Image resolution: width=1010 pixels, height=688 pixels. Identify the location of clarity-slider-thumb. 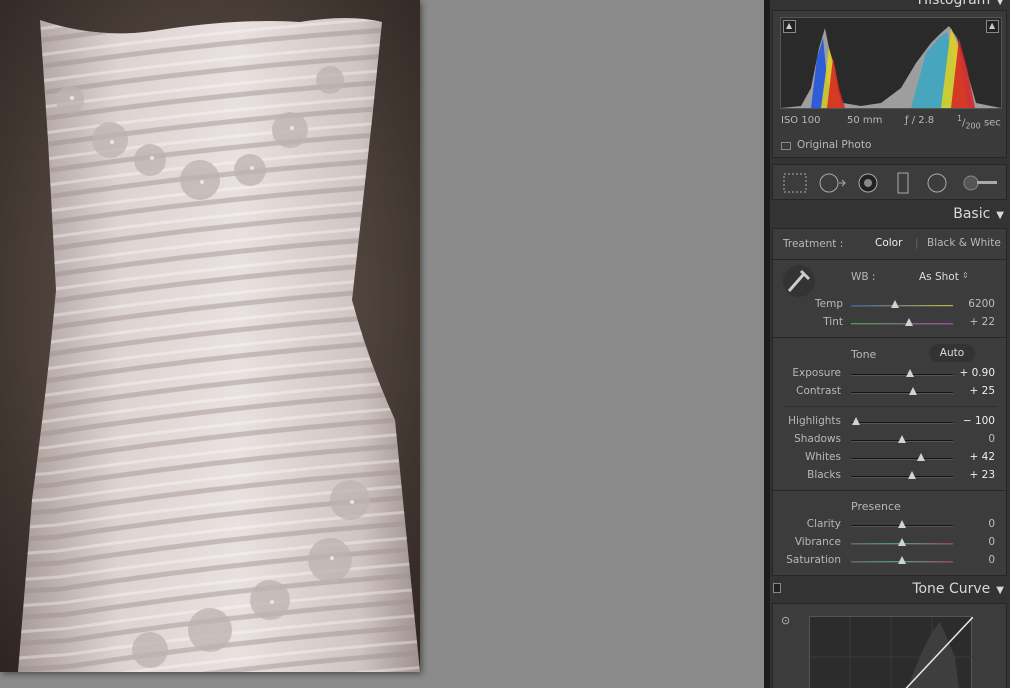
(902, 524).